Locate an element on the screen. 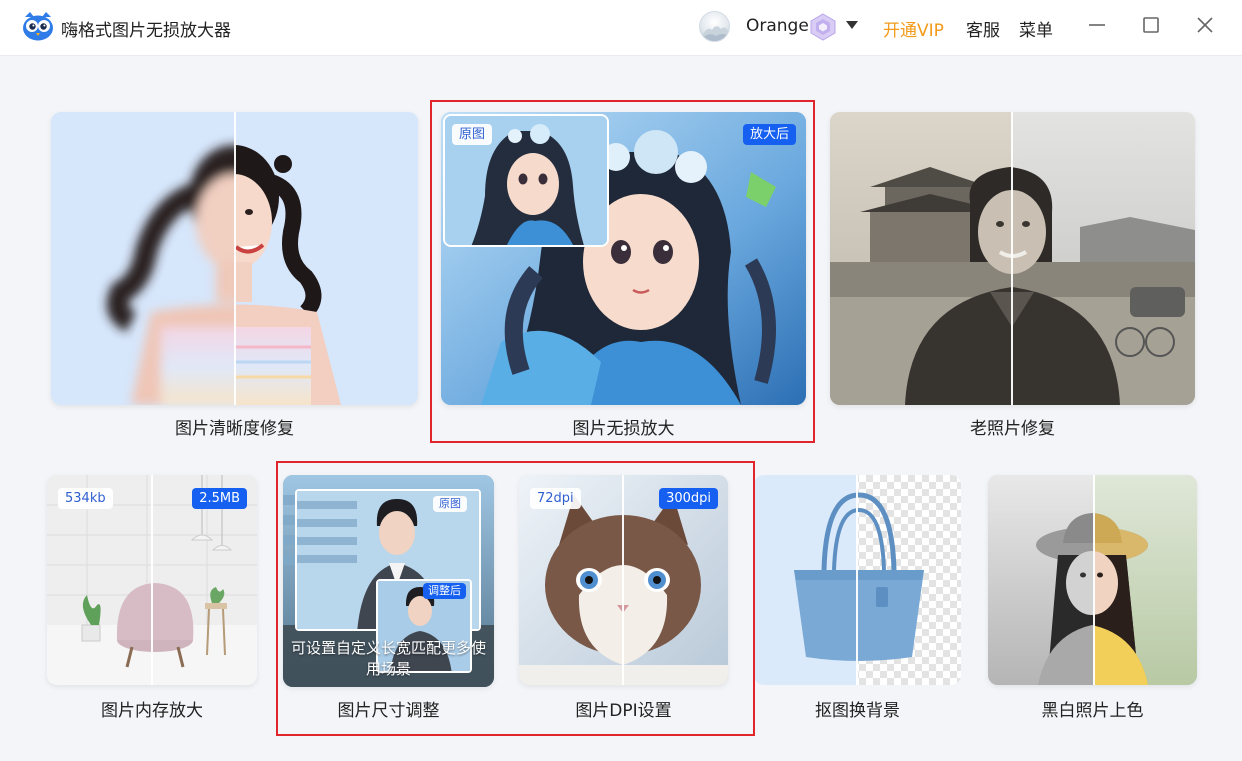 Image resolution: width=1242 pixels, height=761 pixels. card-dpi-setting: 72dpi 300dpi 图片DPI设置 is located at coordinates (623, 598).